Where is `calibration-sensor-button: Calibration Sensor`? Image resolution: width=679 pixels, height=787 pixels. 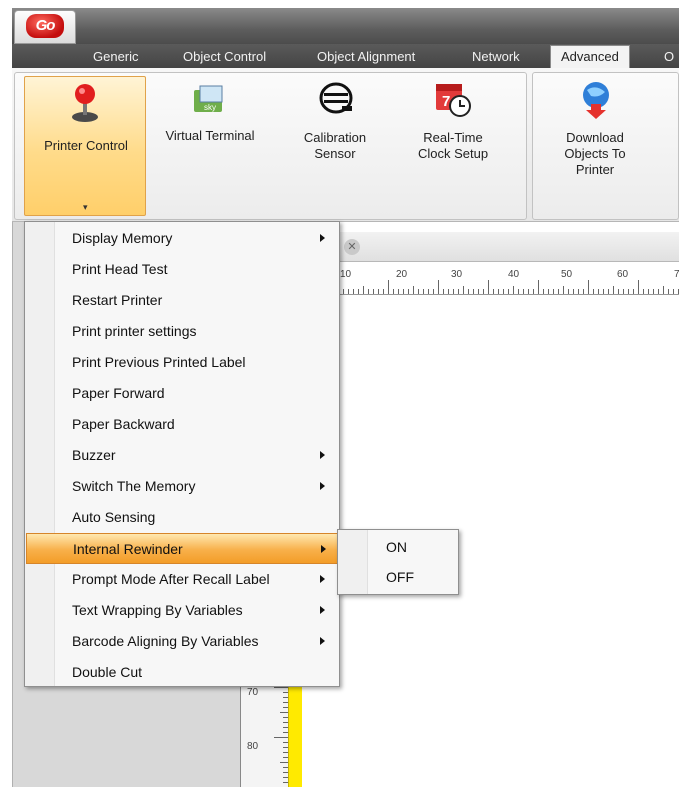
calibration-sensor-button: Calibration Sensor is located at coordinates (335, 131).